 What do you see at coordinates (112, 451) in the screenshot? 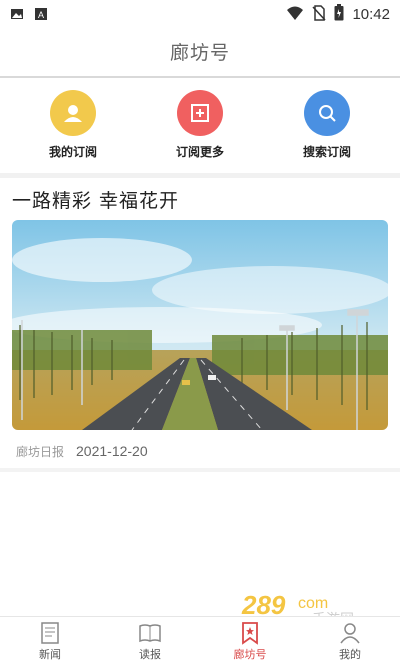
I see `article-date: 2021-12-20` at bounding box center [112, 451].